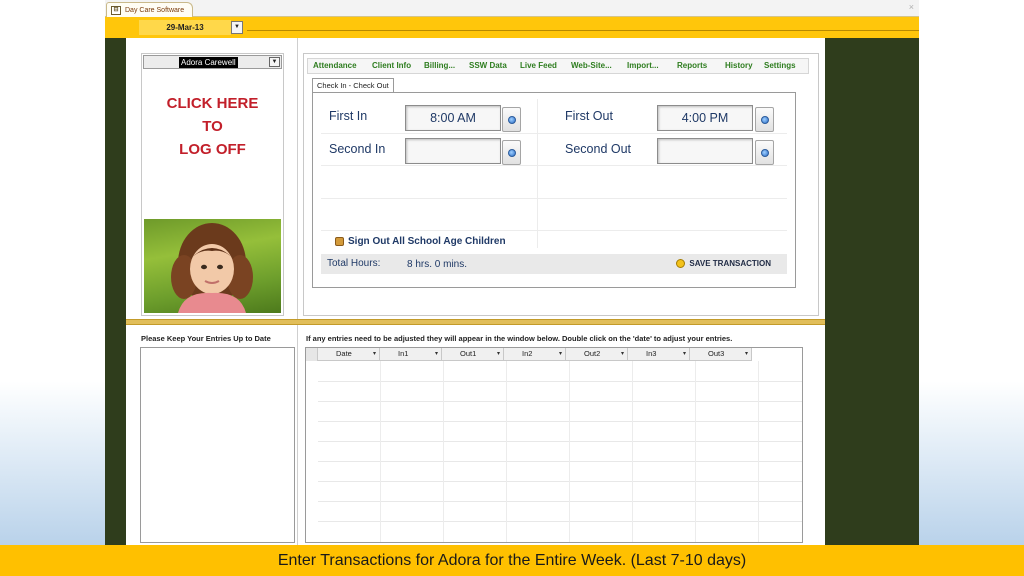  I want to click on first-in-clock-button, so click(511, 119).